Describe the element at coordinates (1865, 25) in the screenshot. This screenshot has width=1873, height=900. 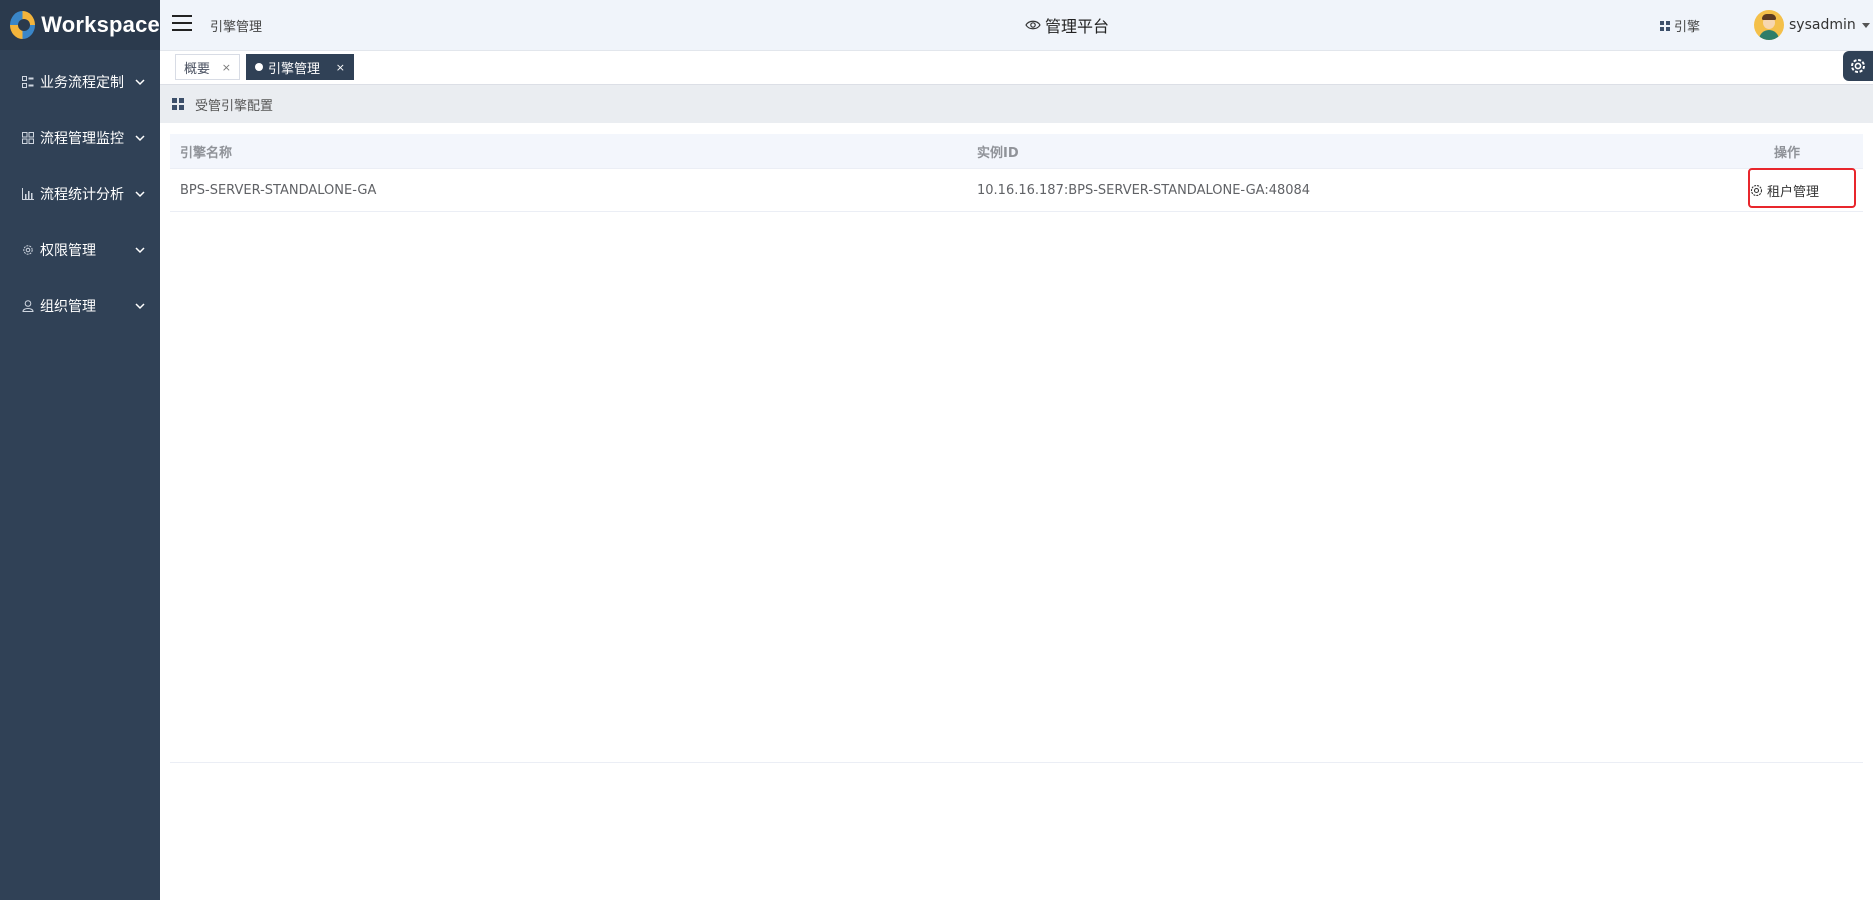
I see `caret-down-icon` at that location.